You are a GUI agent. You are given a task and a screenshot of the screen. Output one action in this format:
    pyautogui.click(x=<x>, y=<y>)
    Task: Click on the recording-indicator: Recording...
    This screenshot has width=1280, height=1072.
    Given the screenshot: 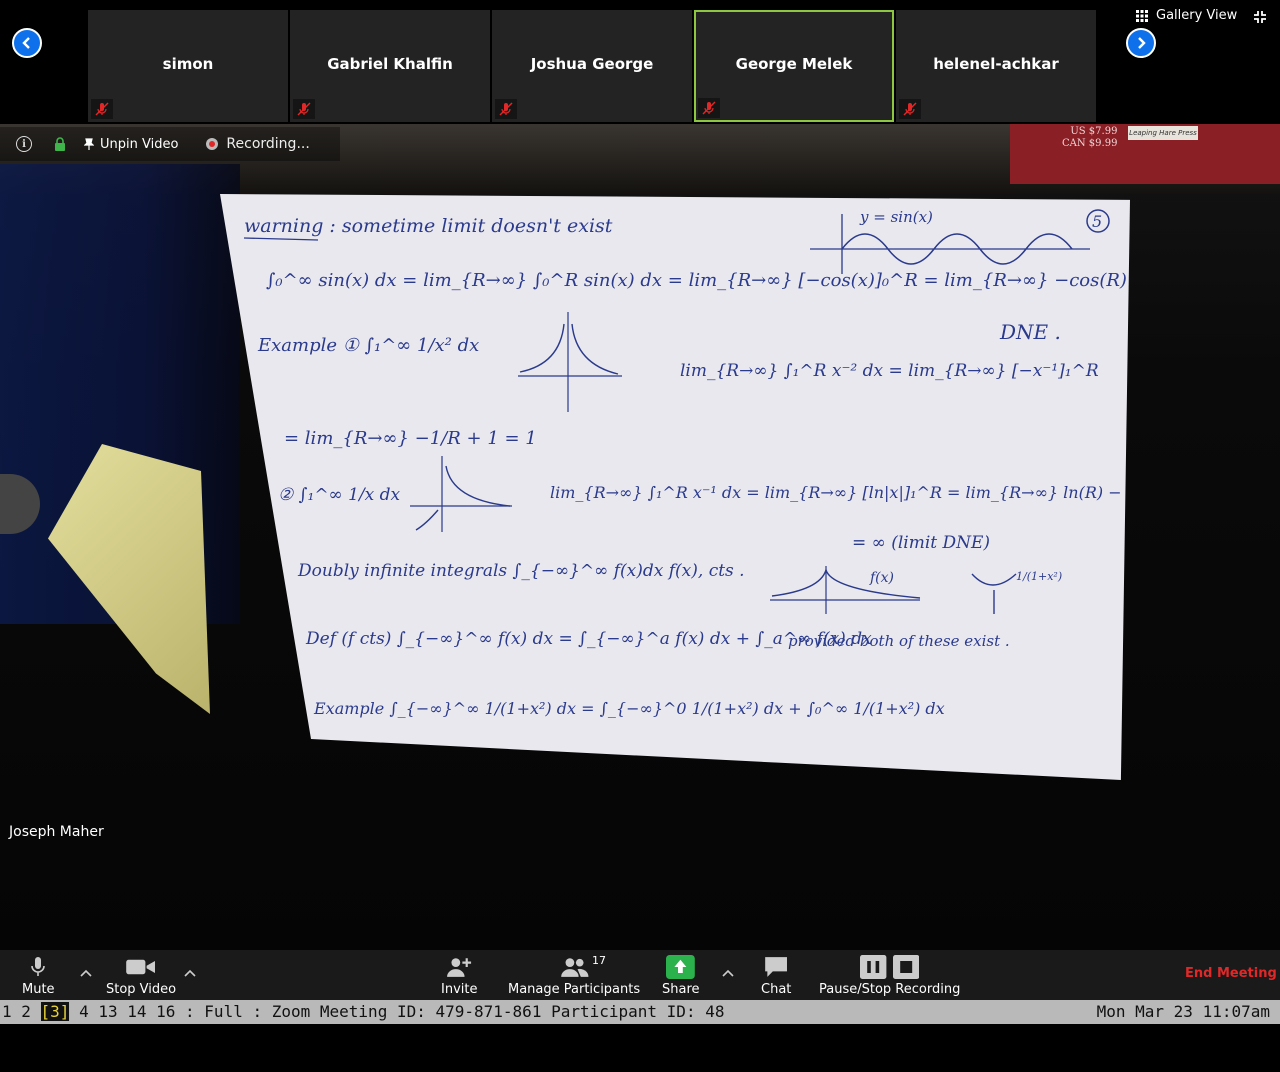 What is the action you would take?
    pyautogui.click(x=258, y=144)
    